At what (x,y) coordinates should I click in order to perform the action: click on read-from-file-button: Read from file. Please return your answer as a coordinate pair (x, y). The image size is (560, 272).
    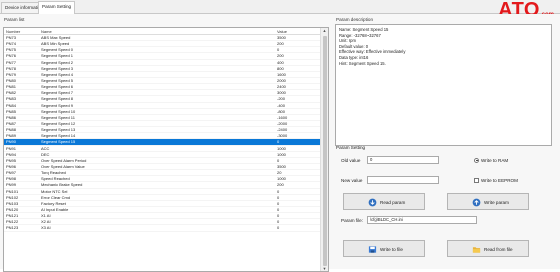
    Looking at the image, I should click on (488, 248).